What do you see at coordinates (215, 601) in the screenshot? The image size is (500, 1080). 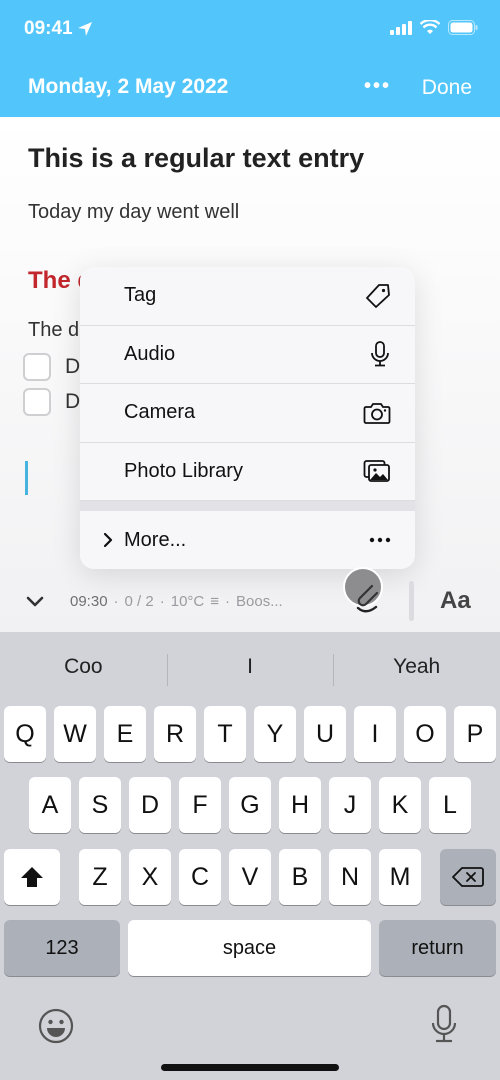 I see `weather-icon: ≡` at bounding box center [215, 601].